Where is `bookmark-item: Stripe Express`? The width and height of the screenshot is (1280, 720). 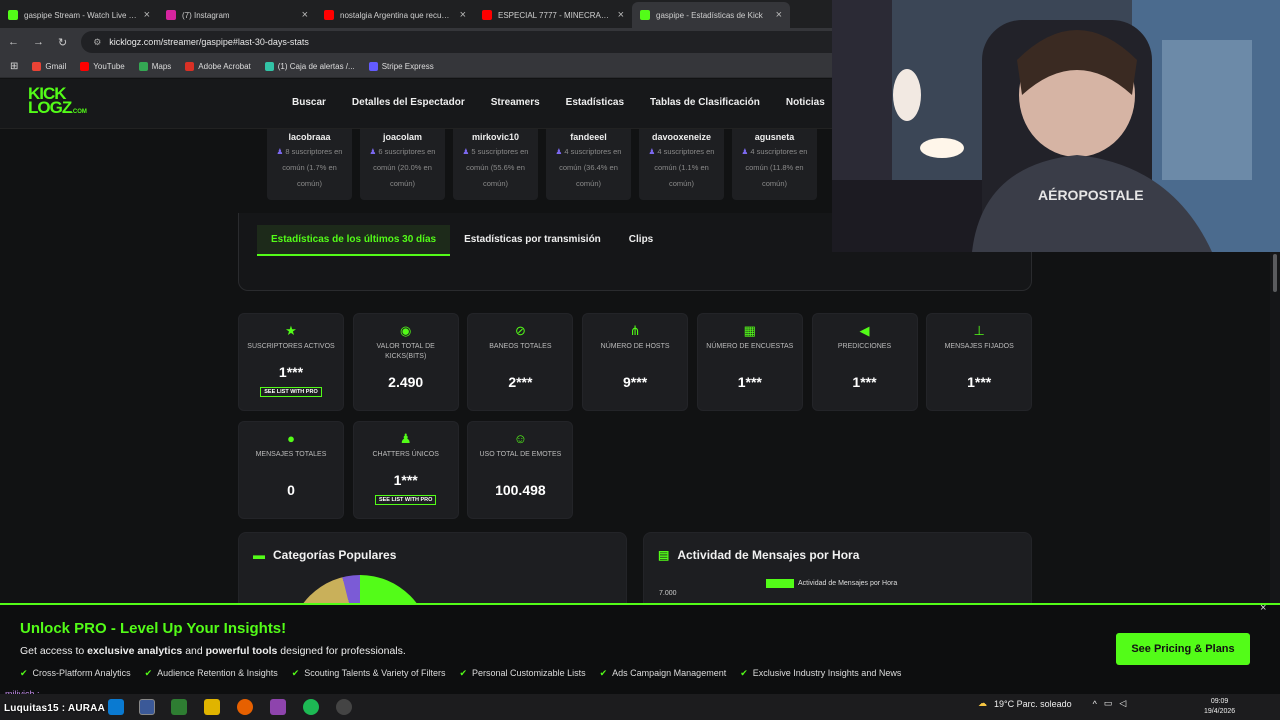
bookmark-item: Stripe Express is located at coordinates (401, 66).